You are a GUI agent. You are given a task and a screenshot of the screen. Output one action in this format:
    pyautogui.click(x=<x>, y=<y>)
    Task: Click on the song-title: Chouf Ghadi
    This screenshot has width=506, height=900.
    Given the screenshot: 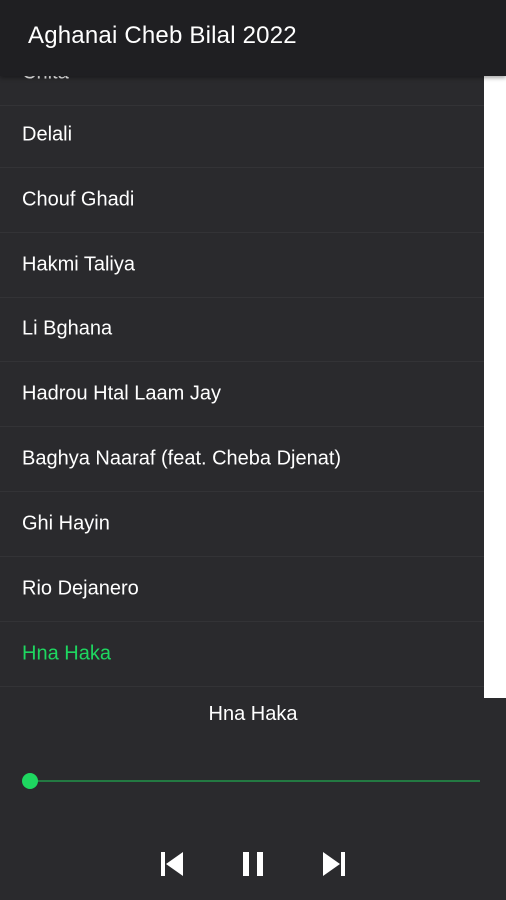 What is the action you would take?
    pyautogui.click(x=78, y=199)
    